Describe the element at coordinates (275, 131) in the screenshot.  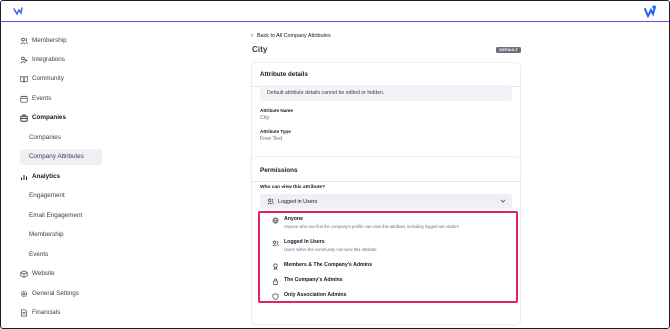
I see `attribute-type-label: Attribute Type` at that location.